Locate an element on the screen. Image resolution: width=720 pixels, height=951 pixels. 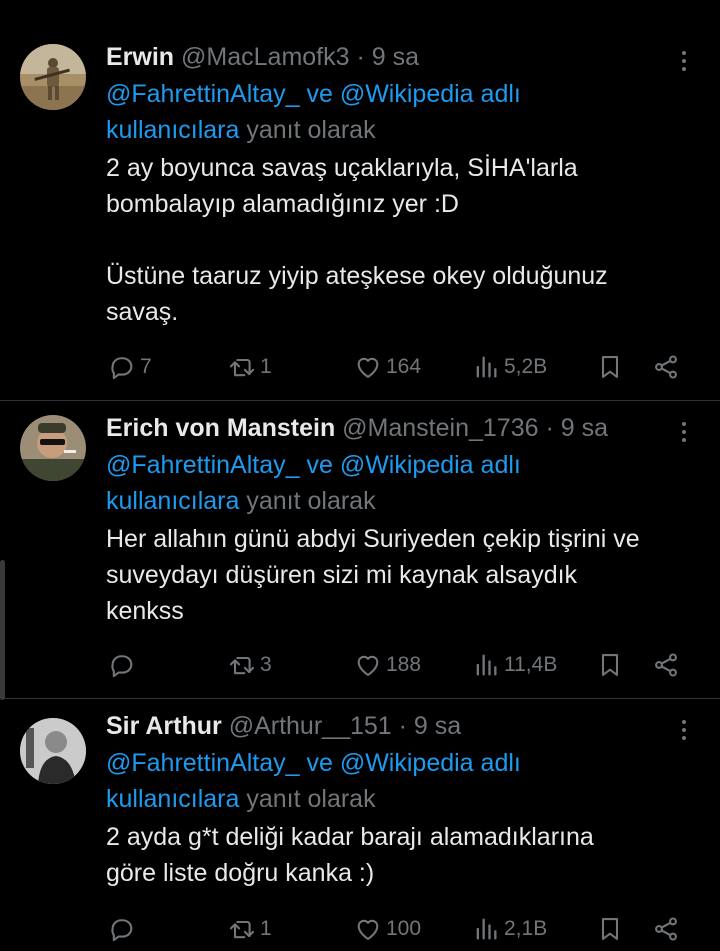
views-count: 5,2B is located at coordinates (526, 366).